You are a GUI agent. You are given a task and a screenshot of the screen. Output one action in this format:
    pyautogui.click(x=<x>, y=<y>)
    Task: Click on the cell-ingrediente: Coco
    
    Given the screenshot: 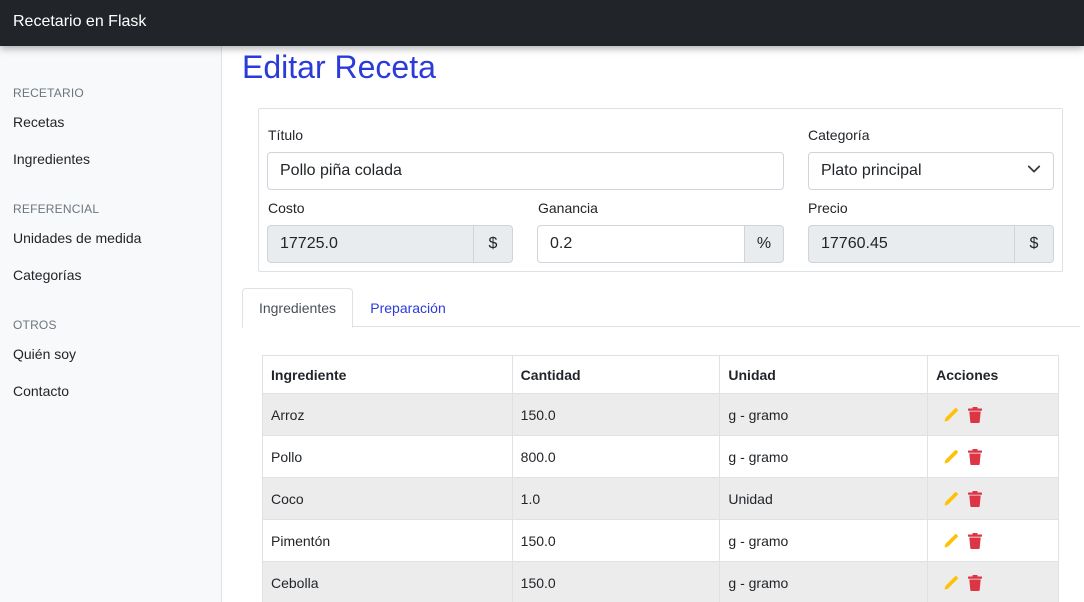 What is the action you would take?
    pyautogui.click(x=387, y=498)
    